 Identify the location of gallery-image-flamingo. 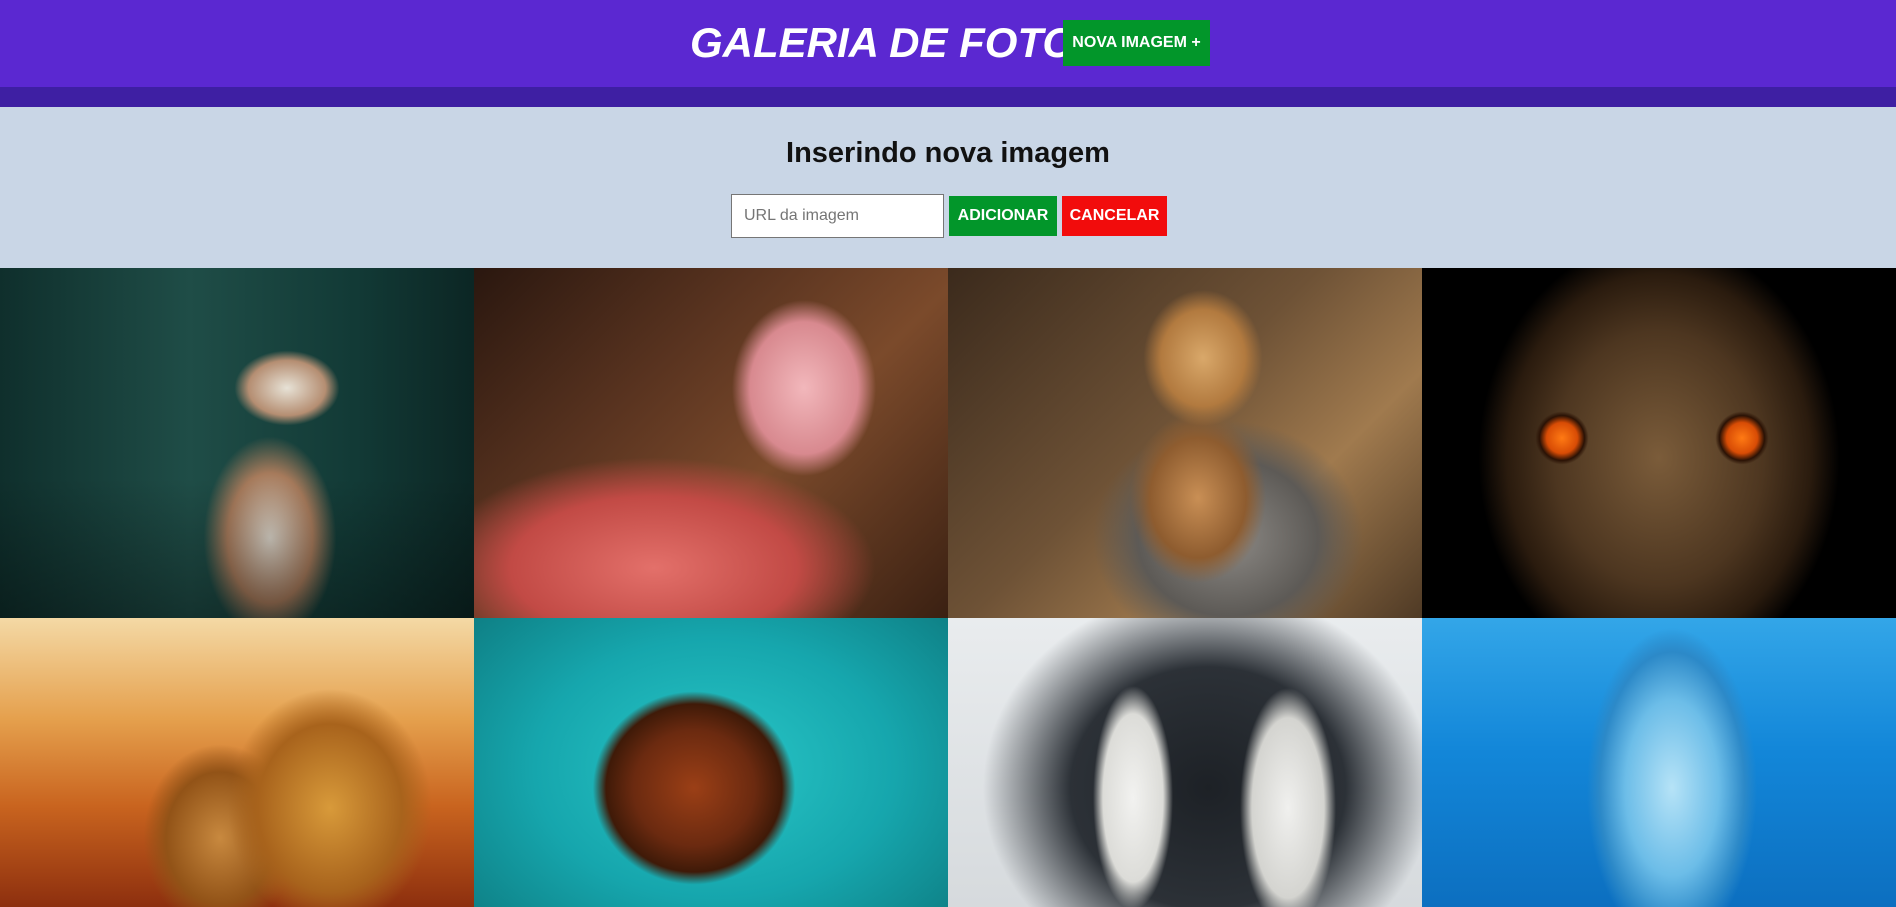
(711, 443).